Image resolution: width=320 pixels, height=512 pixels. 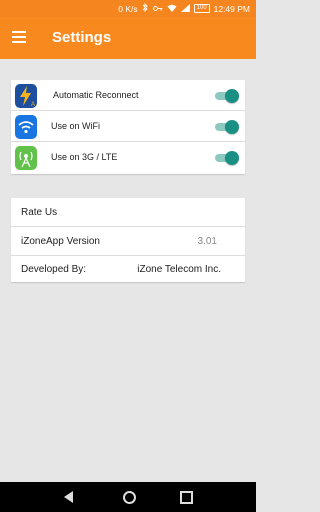 What do you see at coordinates (68, 497) in the screenshot?
I see `back-icon` at bounding box center [68, 497].